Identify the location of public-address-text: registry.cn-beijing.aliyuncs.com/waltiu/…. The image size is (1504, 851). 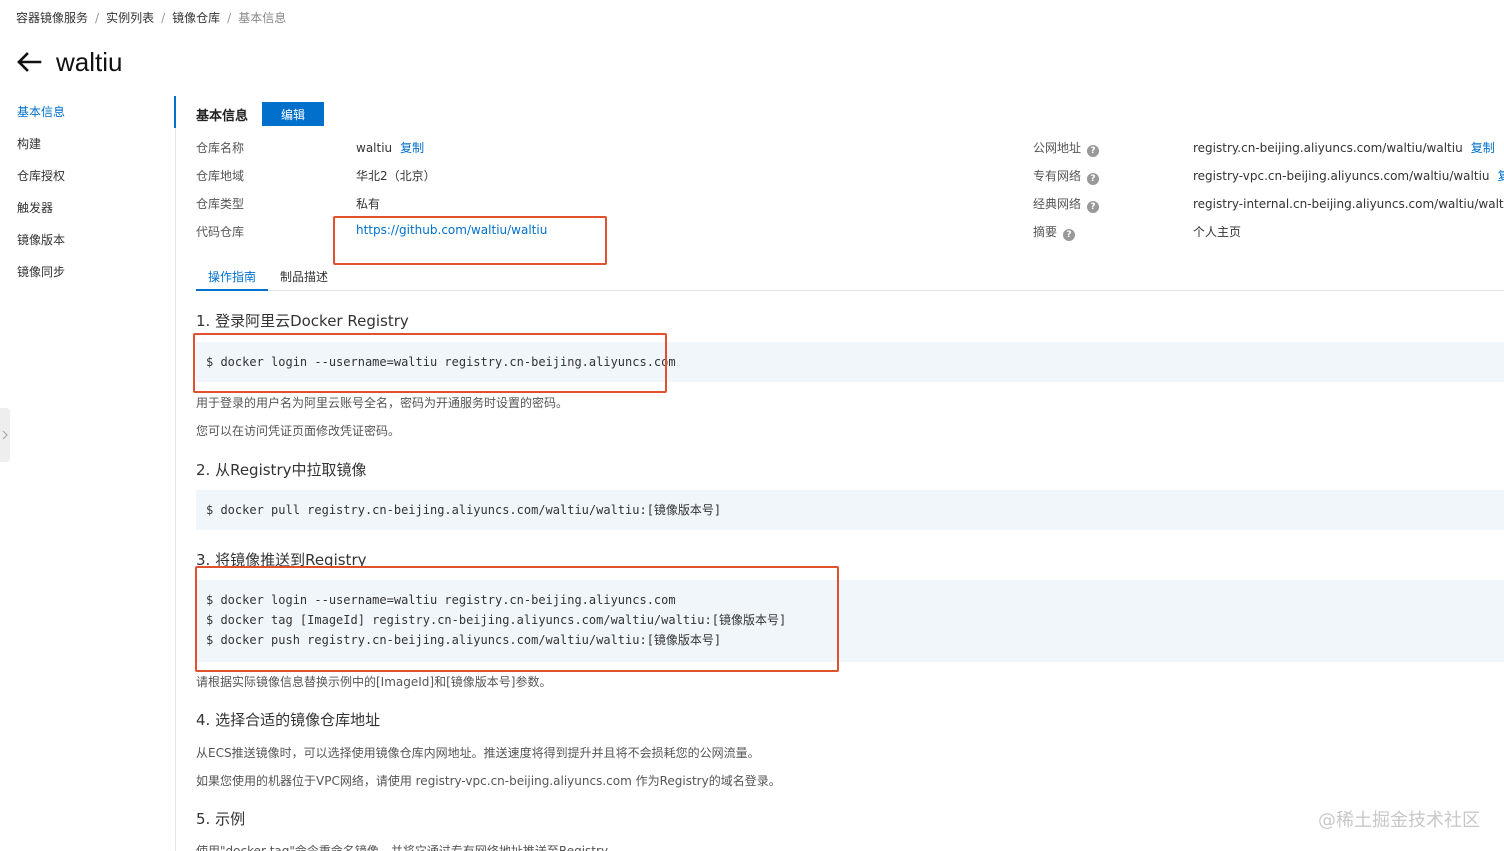
(1328, 148).